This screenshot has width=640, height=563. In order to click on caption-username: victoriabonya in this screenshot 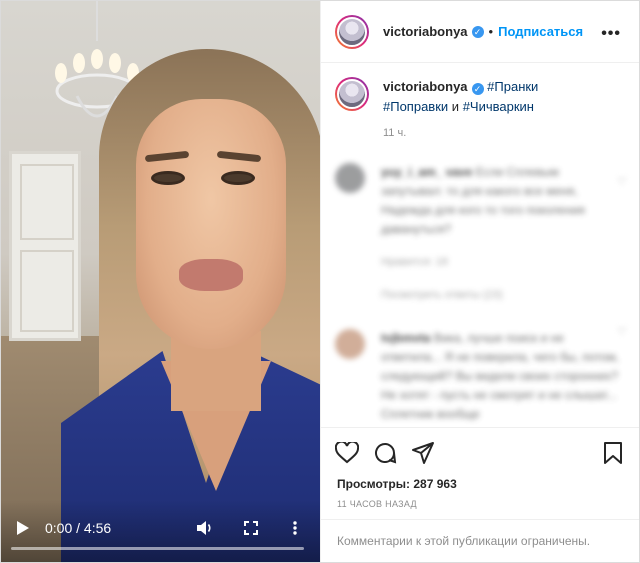, I will do `click(425, 86)`.